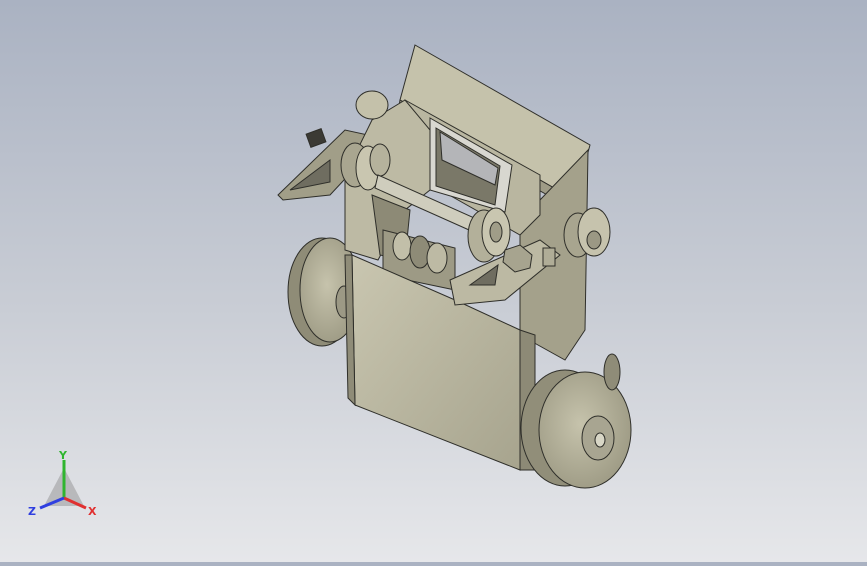 This screenshot has height=566, width=867. Describe the element at coordinates (587, 232) in the screenshot. I see `right-end-roller` at that location.